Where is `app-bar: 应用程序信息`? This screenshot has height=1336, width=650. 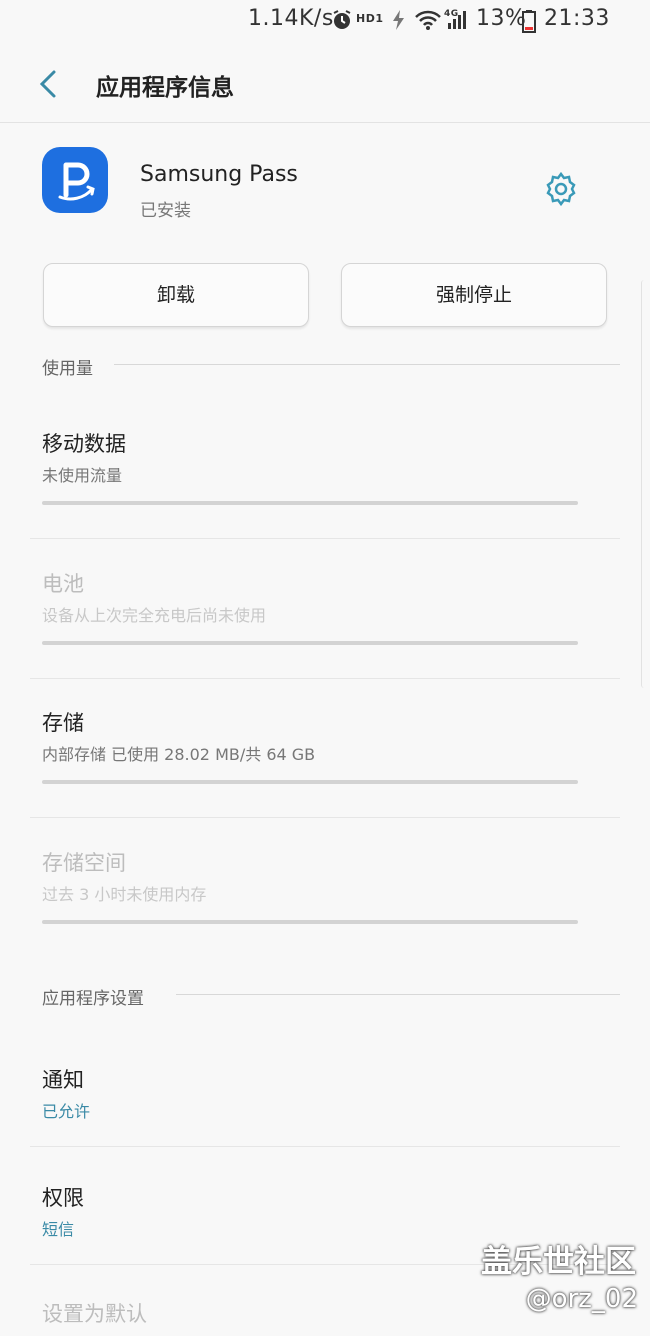 app-bar: 应用程序信息 is located at coordinates (325, 86).